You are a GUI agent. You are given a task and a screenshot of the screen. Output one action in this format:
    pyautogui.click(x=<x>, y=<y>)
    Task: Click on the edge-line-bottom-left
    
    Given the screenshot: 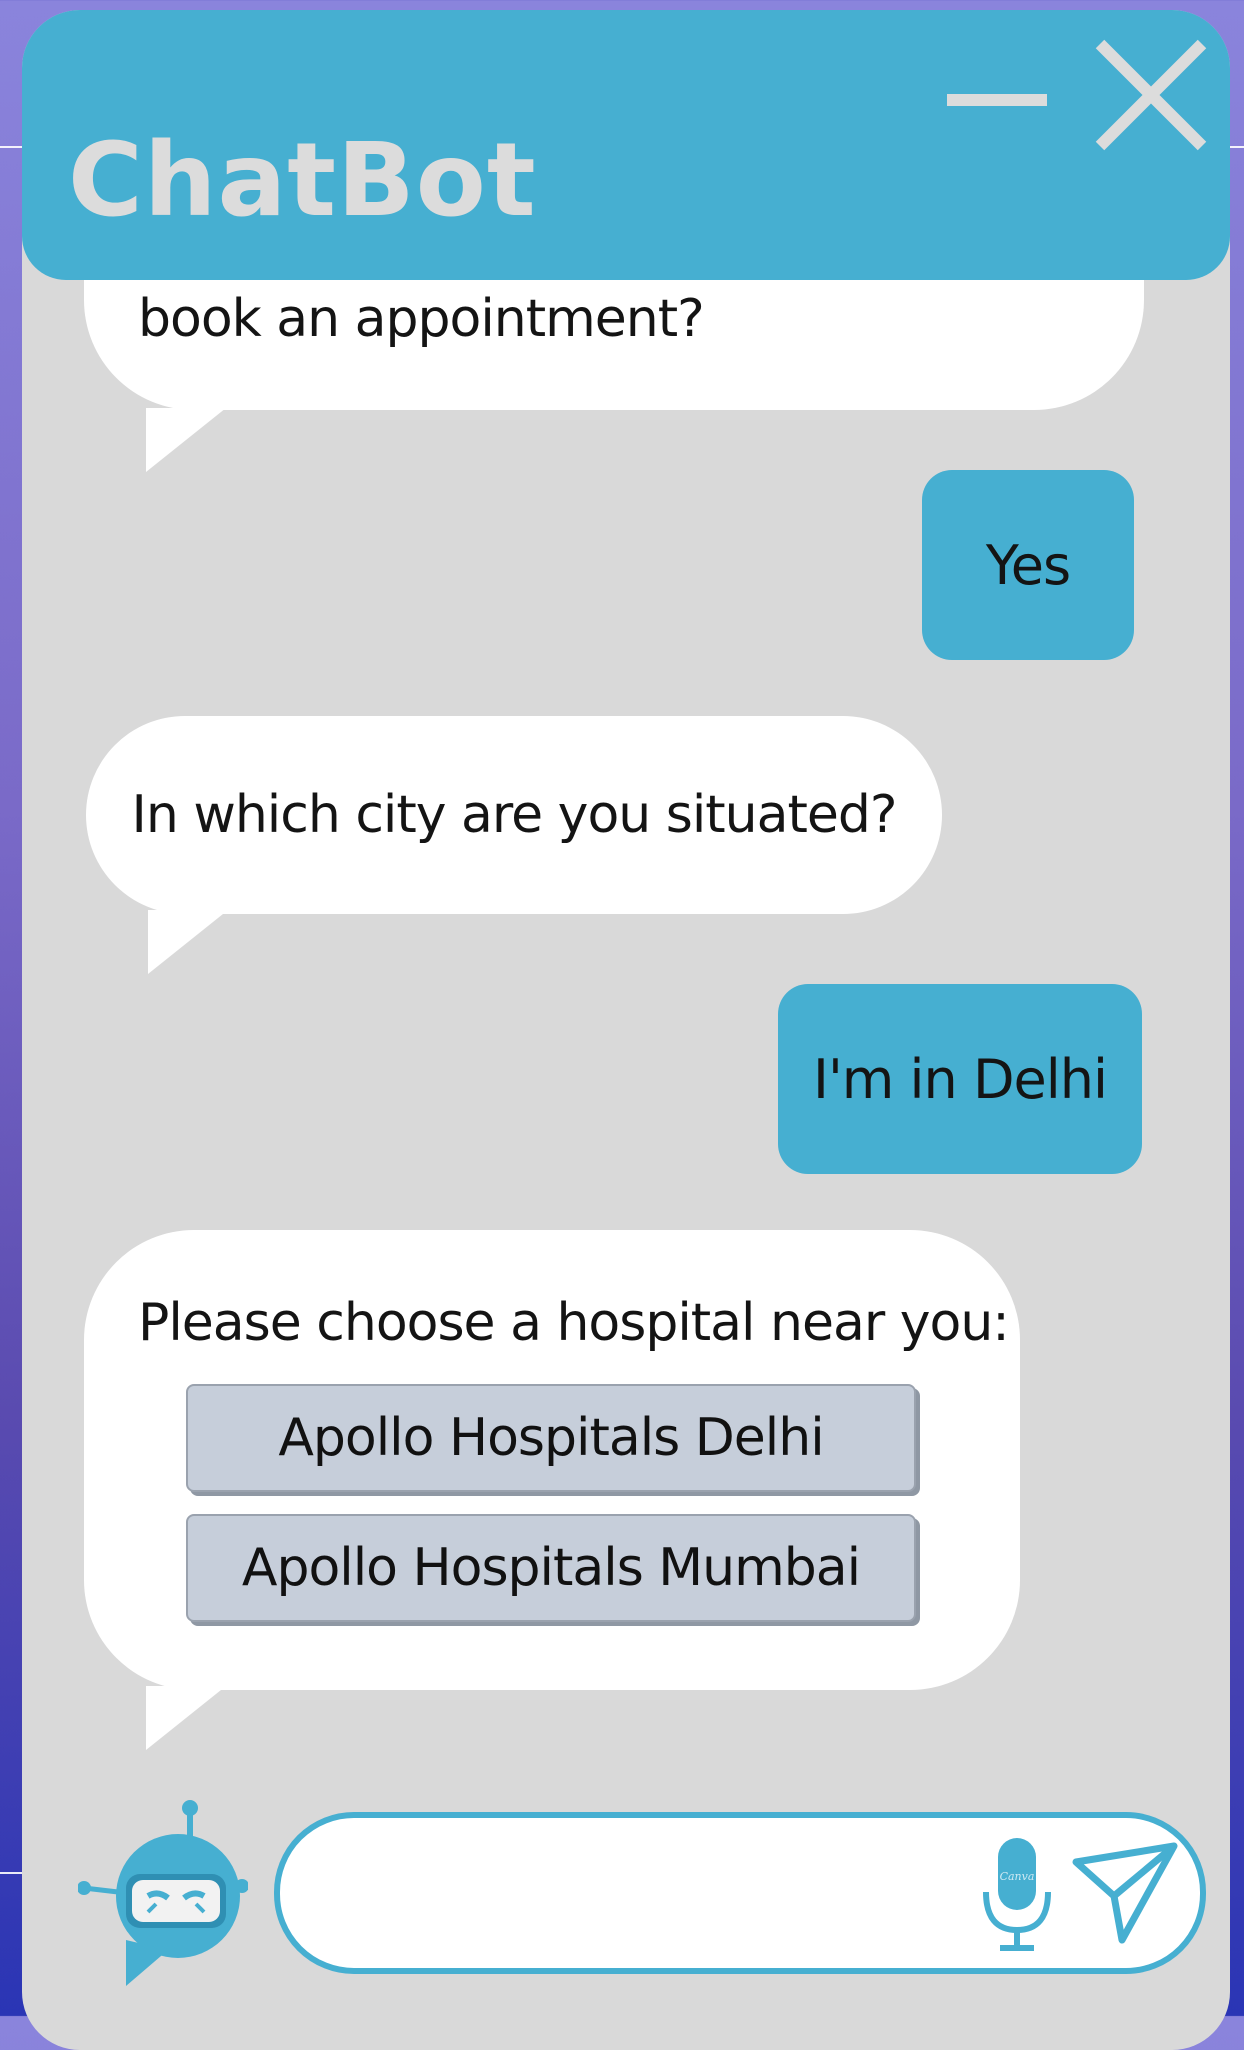 What is the action you would take?
    pyautogui.click(x=11, y=1873)
    